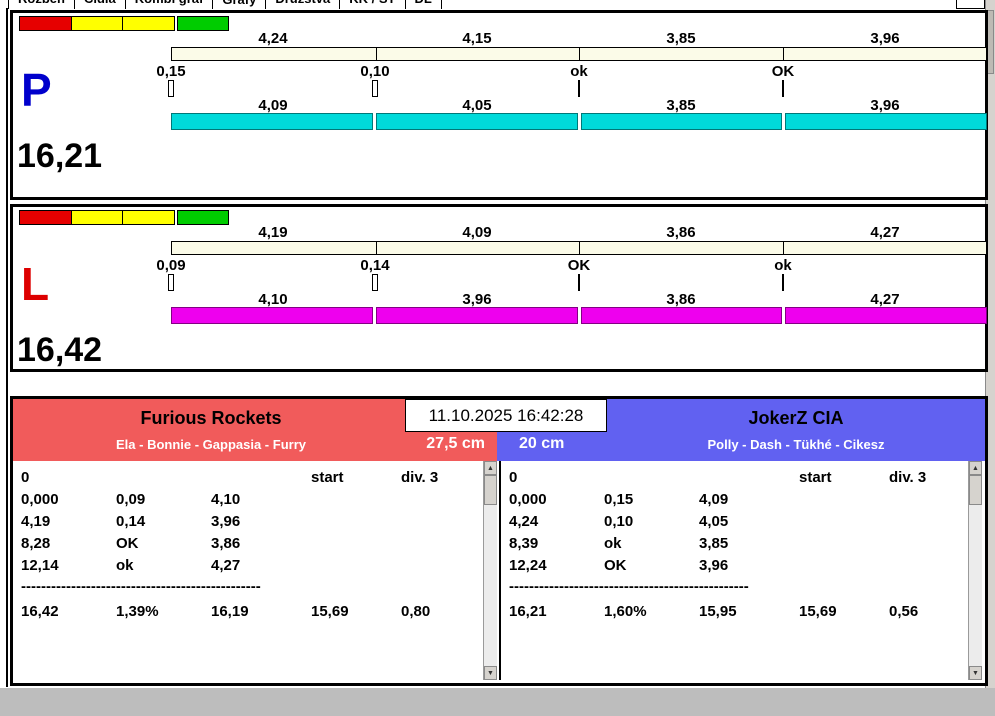 This screenshot has width=995, height=716. What do you see at coordinates (273, 105) in the screenshot?
I see `segment-value: 4,09` at bounding box center [273, 105].